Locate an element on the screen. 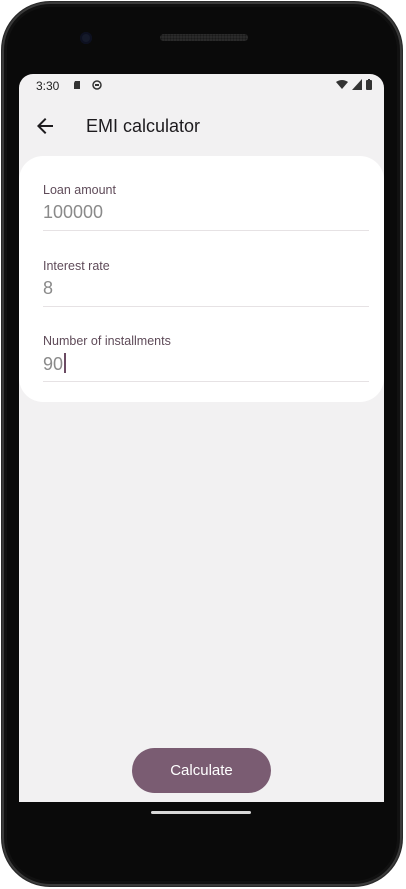 This screenshot has width=406, height=889. loan-amount-field: Loan amount 100000 is located at coordinates (206, 207).